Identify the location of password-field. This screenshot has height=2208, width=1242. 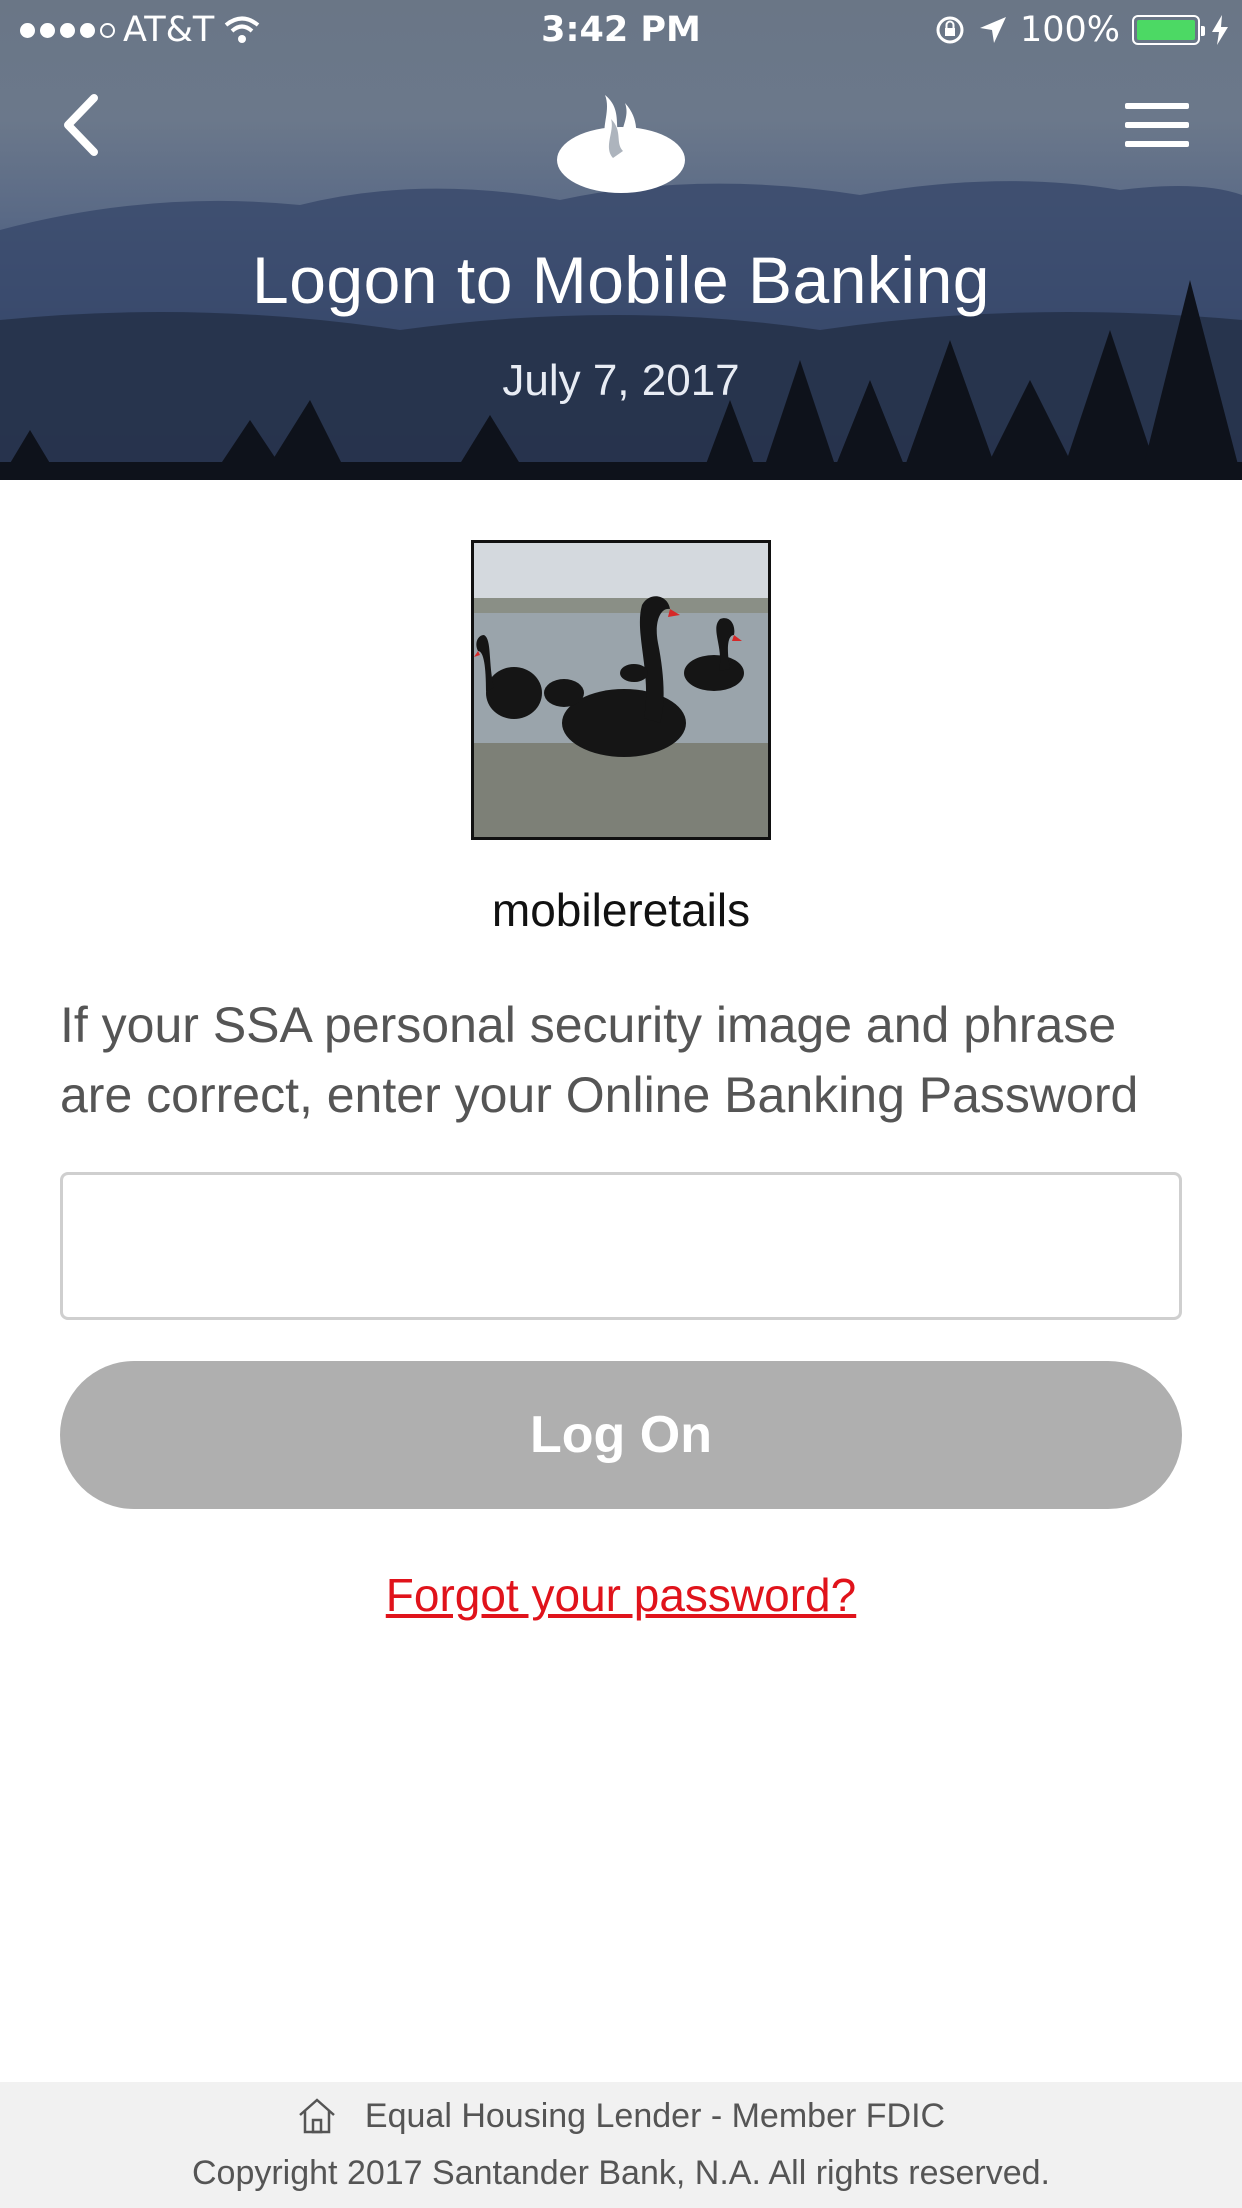
(621, 1246).